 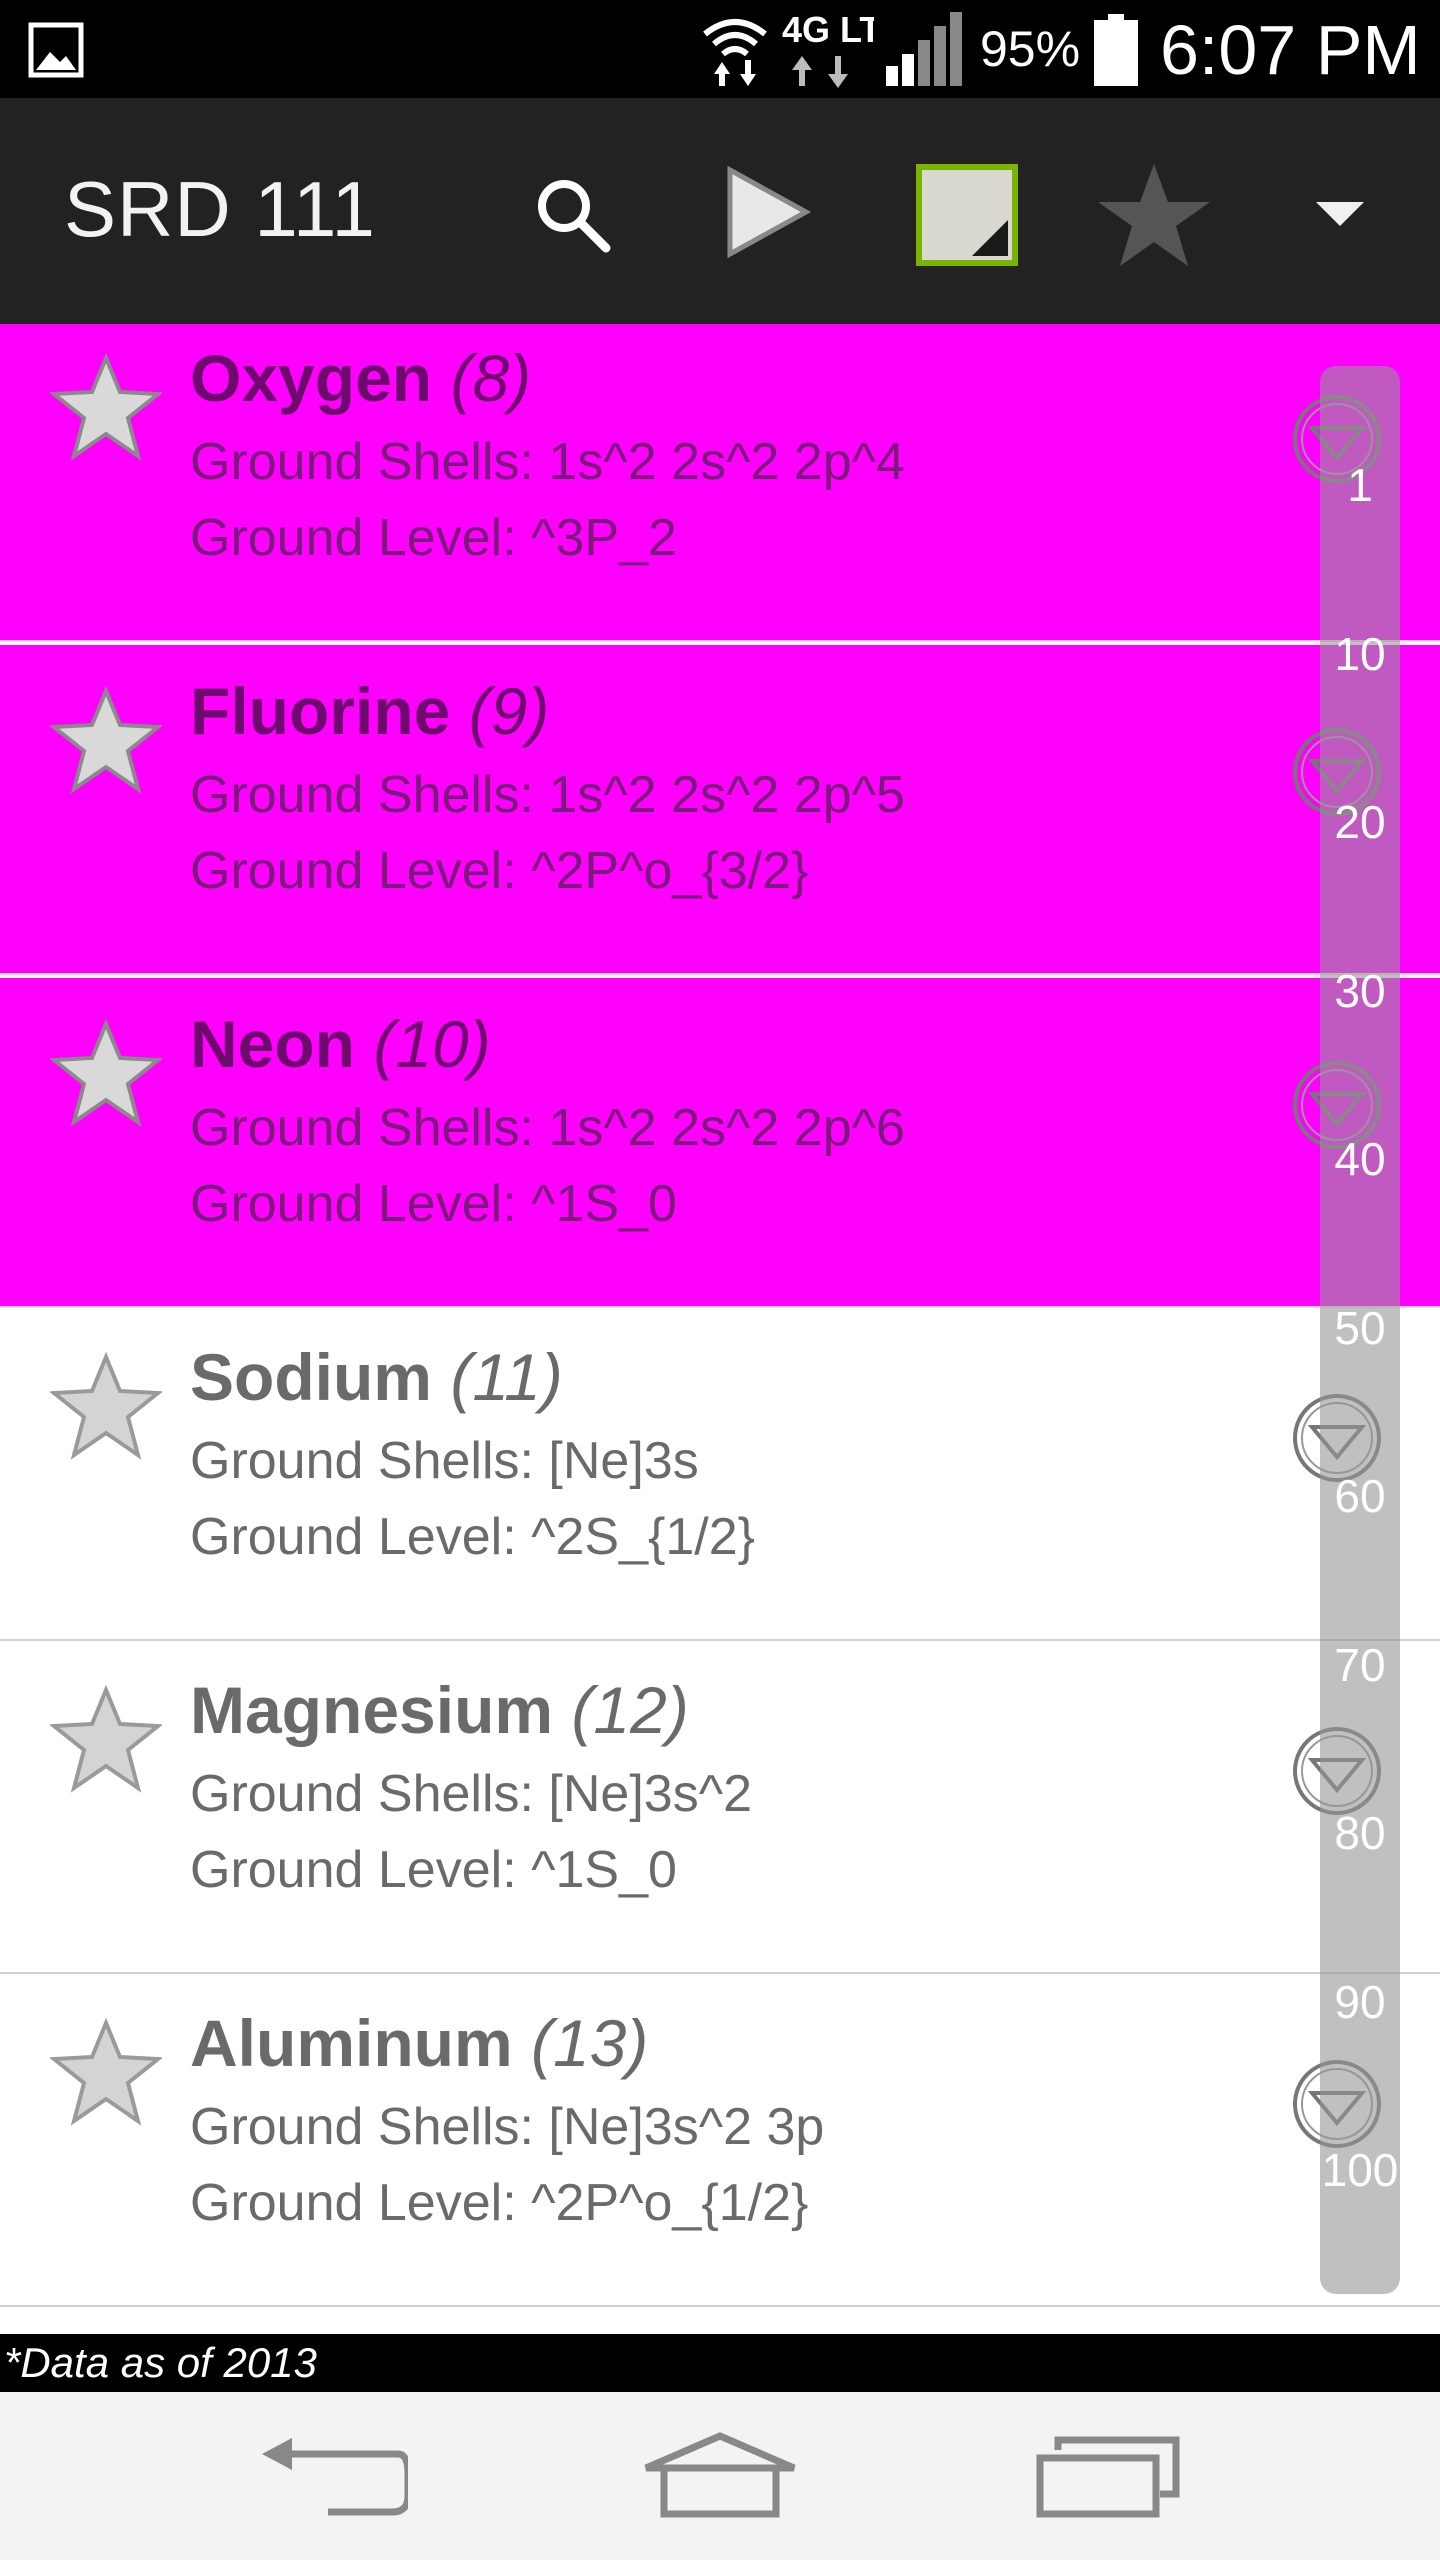 I want to click on overflow-menu-icon, so click(x=1340, y=214).